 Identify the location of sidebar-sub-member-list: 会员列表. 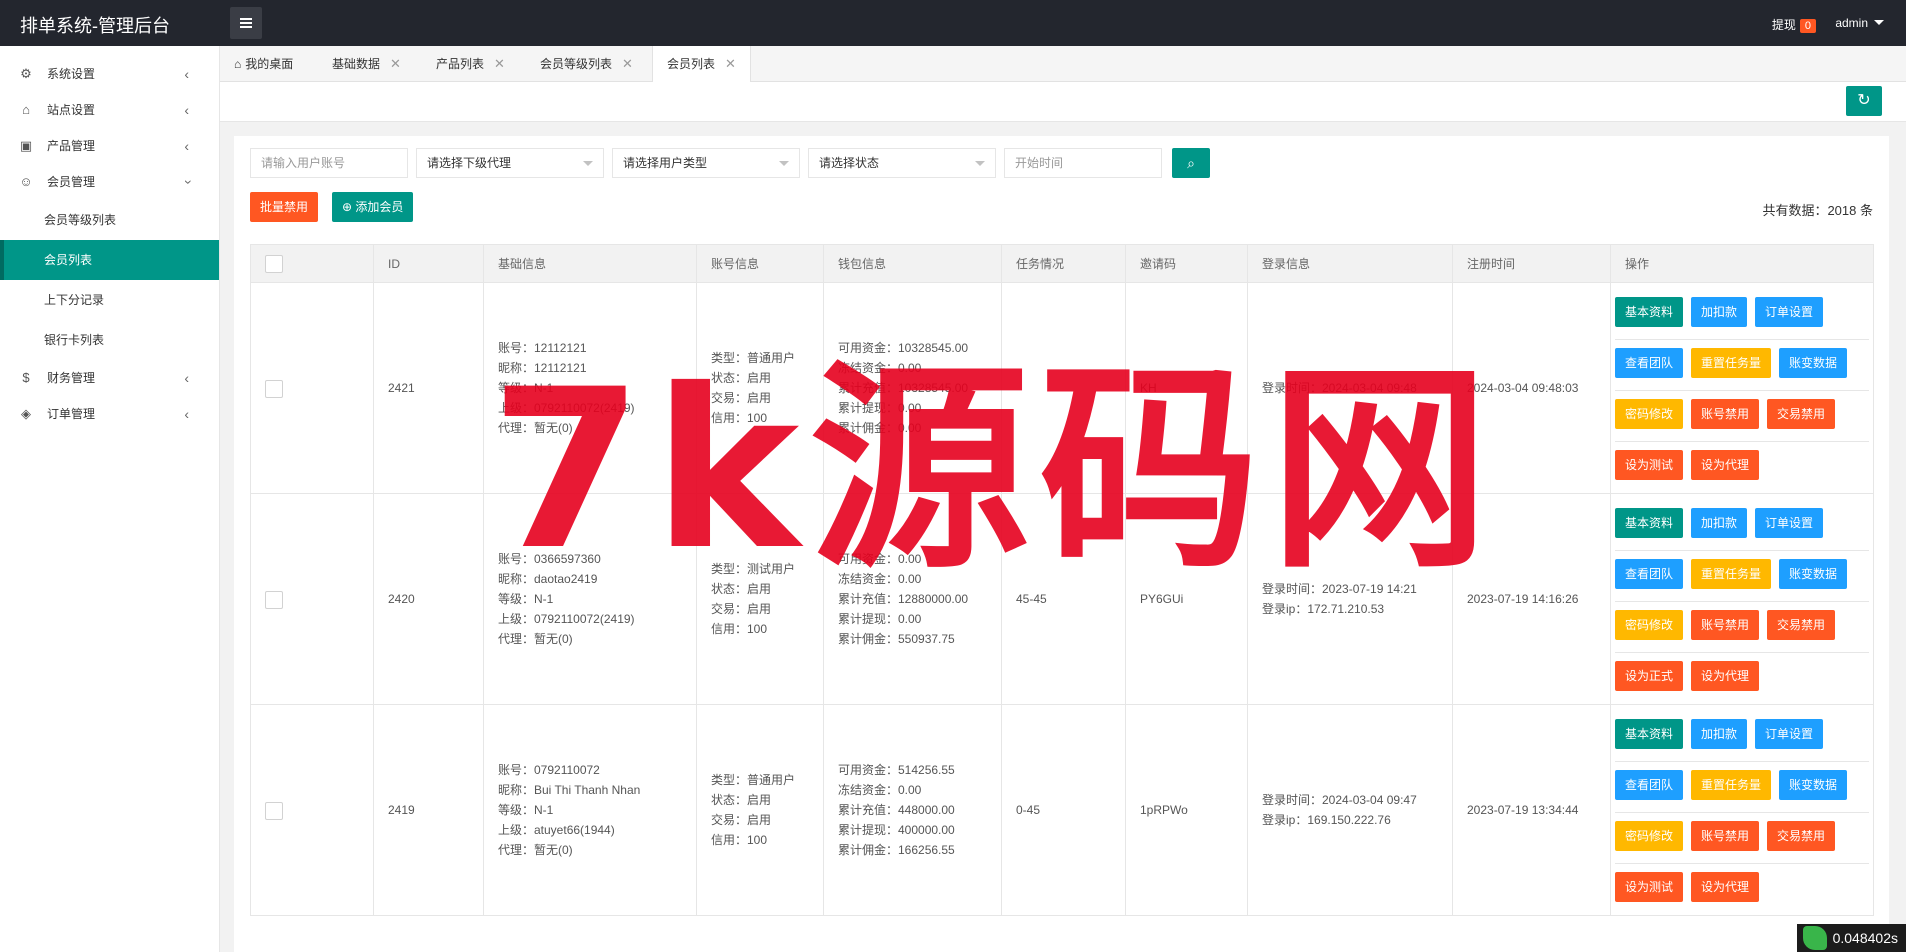
(109, 260).